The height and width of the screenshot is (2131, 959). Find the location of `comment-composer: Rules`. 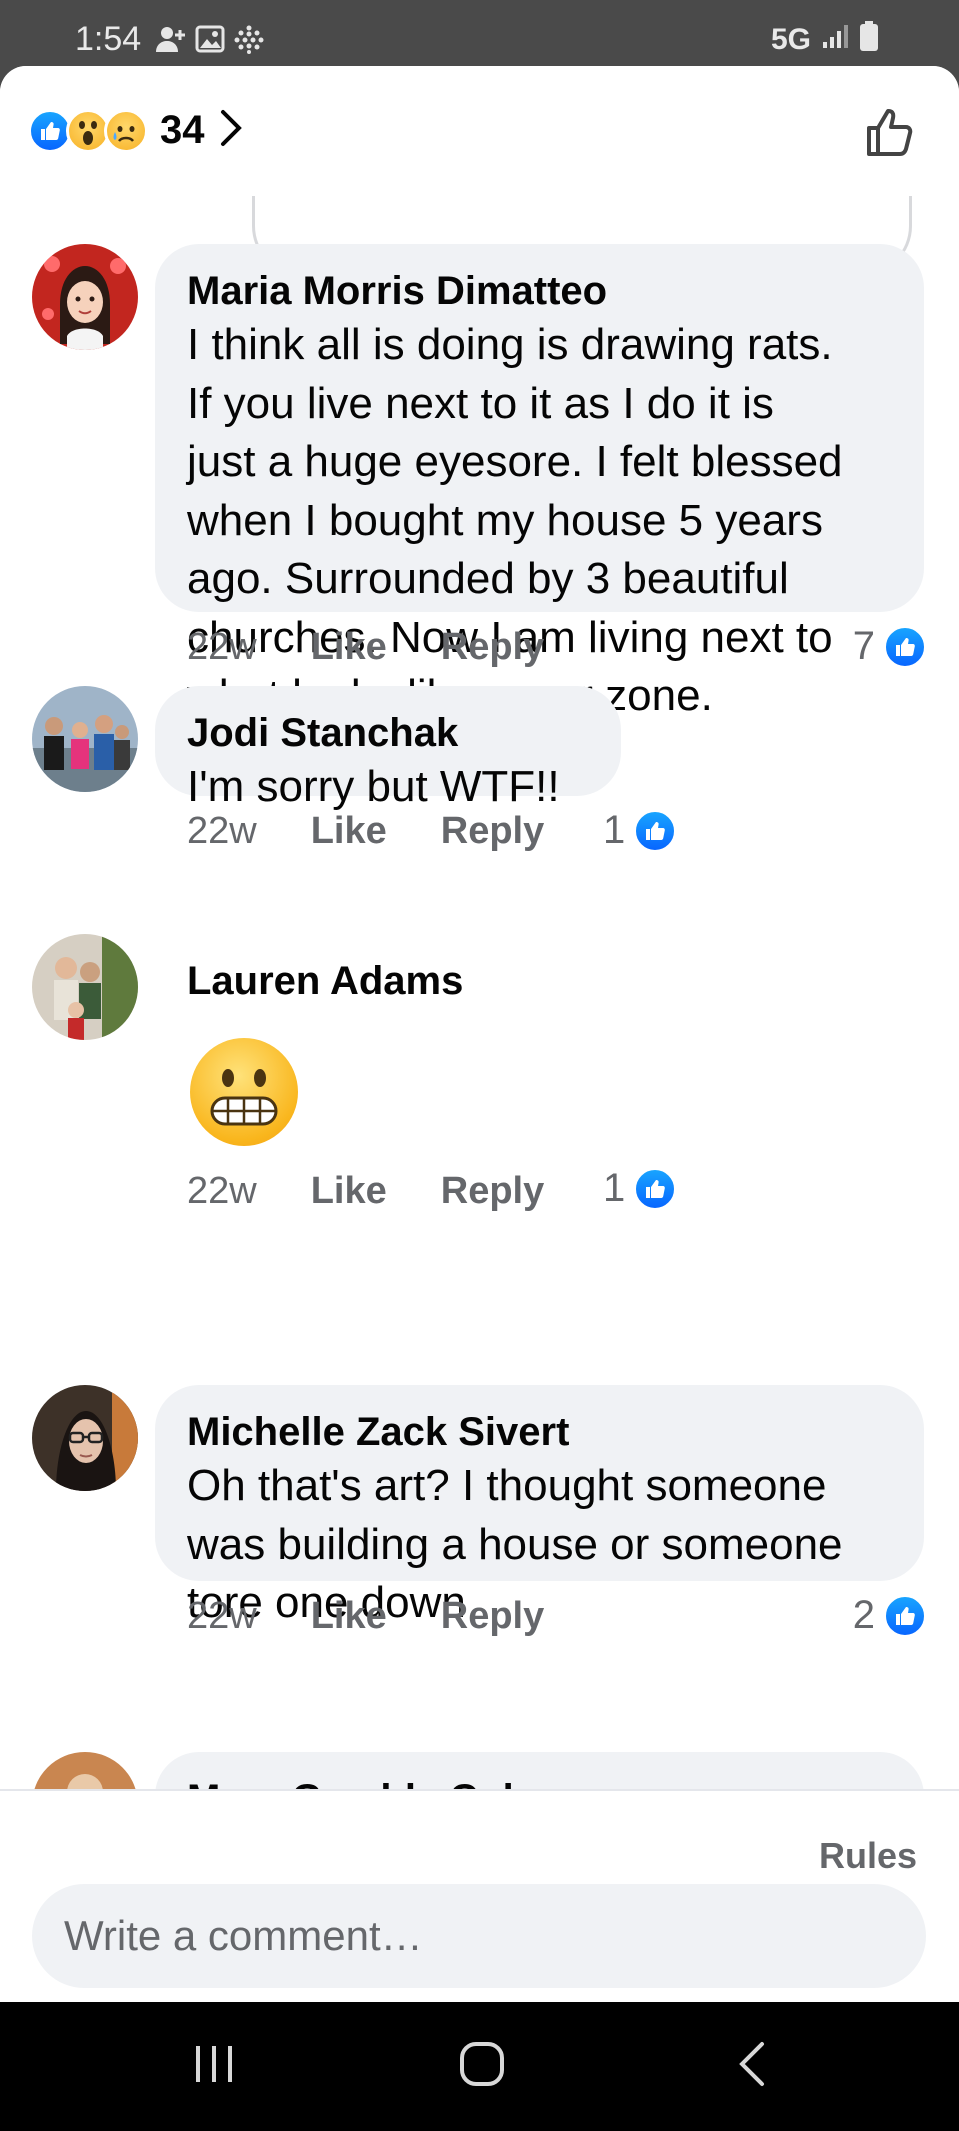

comment-composer: Rules is located at coordinates (479, 1895).